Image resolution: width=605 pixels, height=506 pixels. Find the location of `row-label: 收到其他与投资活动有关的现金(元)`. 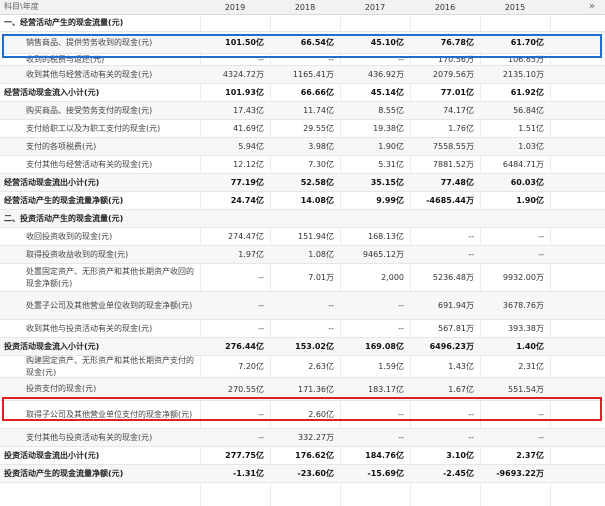

row-label: 收到其他与投资活动有关的现金(元) is located at coordinates (89, 328).